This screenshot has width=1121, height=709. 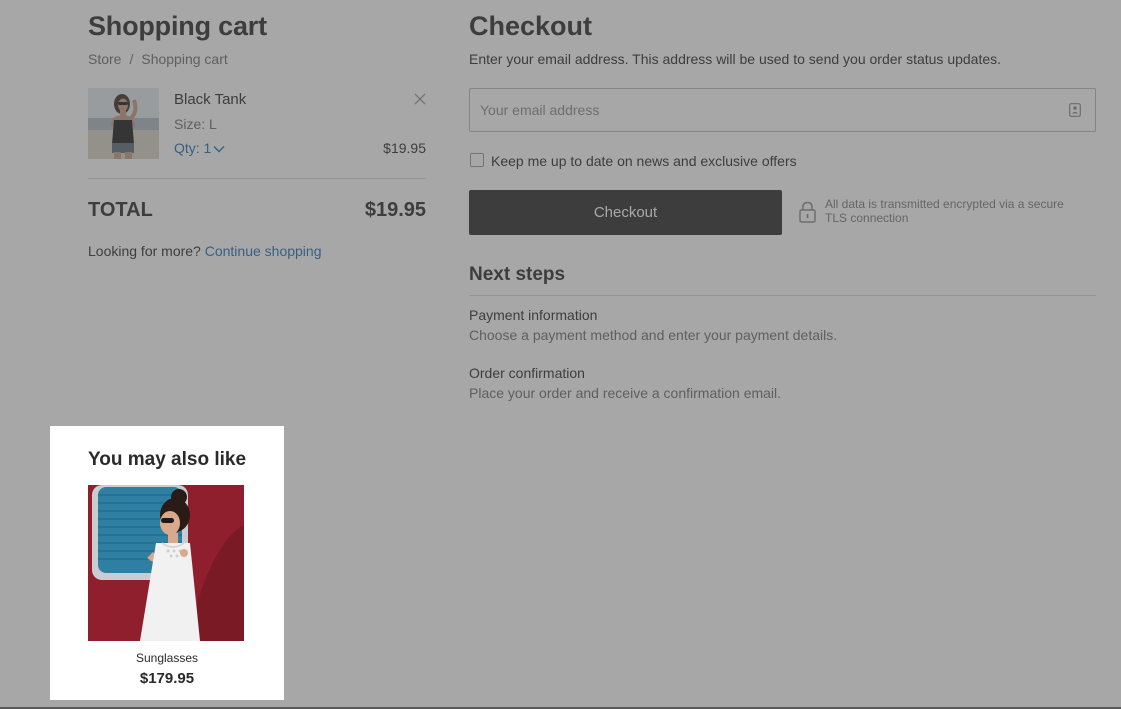 I want to click on recommendations-title: You may also like, so click(x=167, y=459).